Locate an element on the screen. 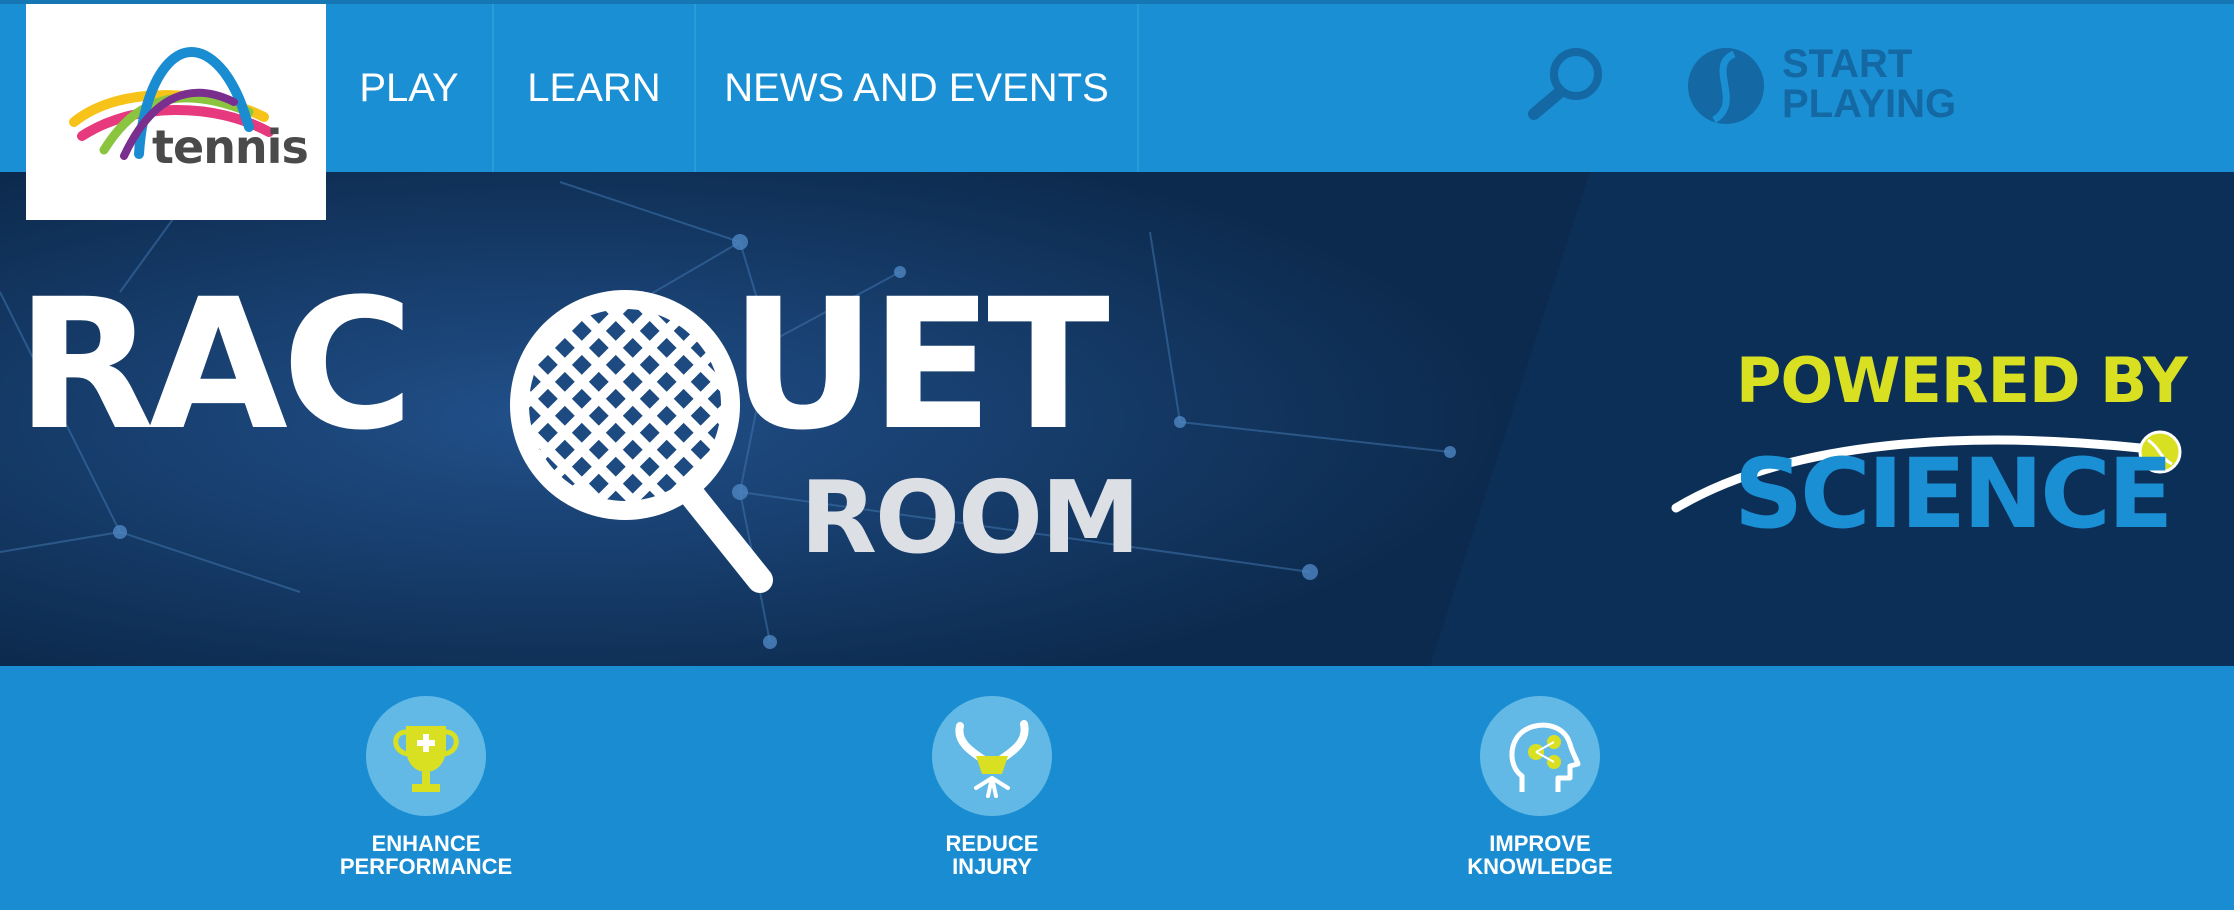  feature-label: REDUCE INJURY is located at coordinates (992, 855).